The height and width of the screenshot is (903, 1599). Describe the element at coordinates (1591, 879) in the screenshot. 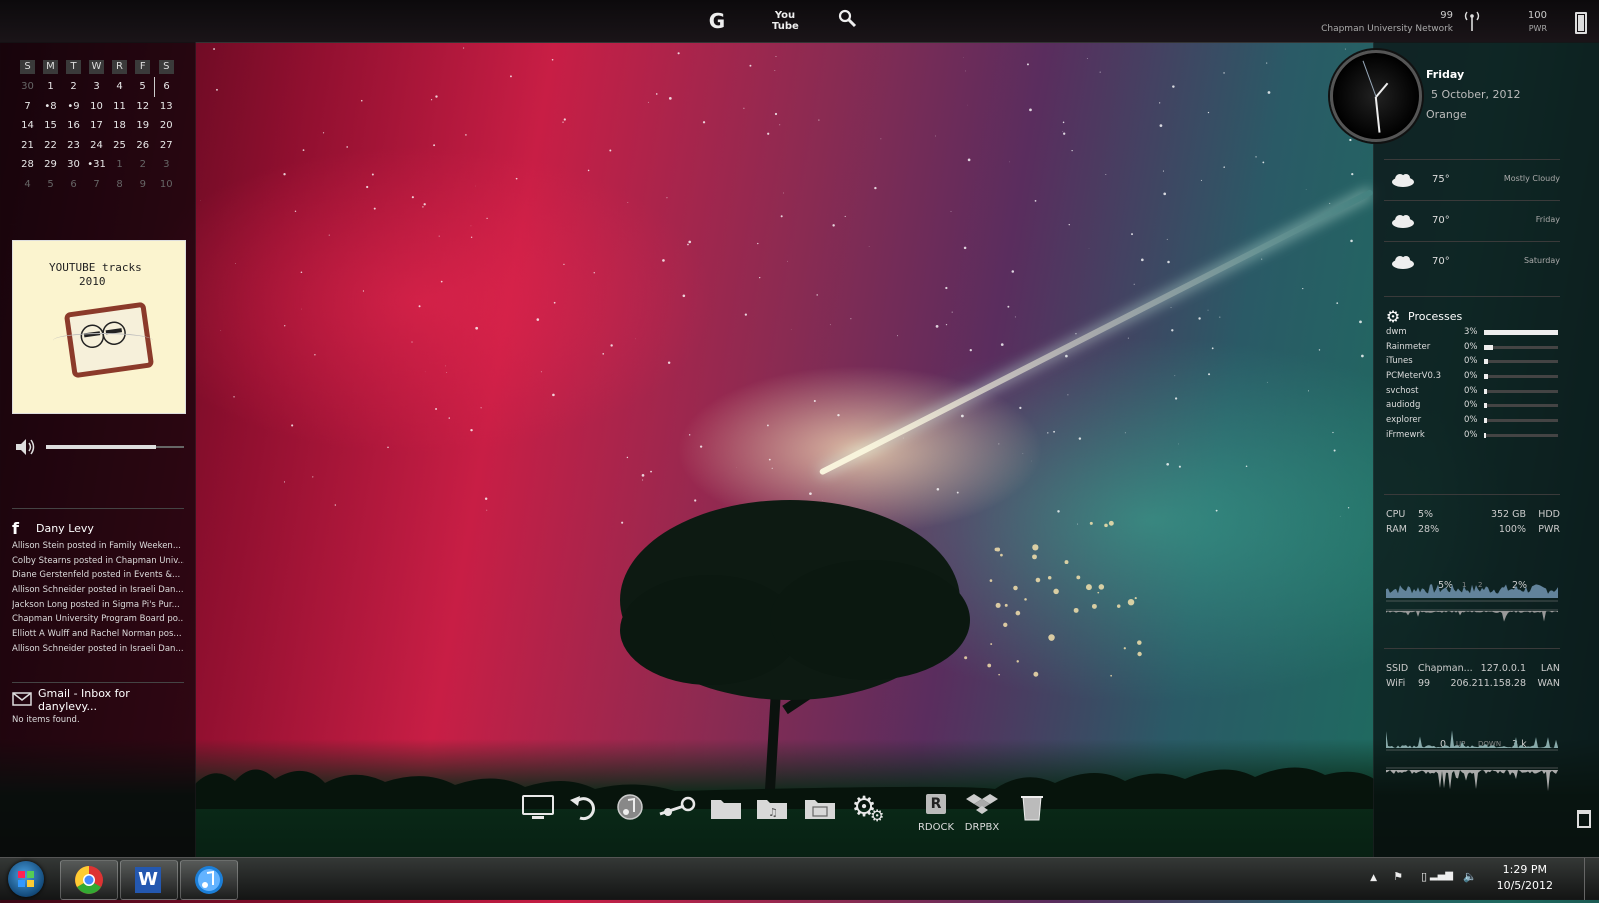

I see `show-desktop-button` at that location.